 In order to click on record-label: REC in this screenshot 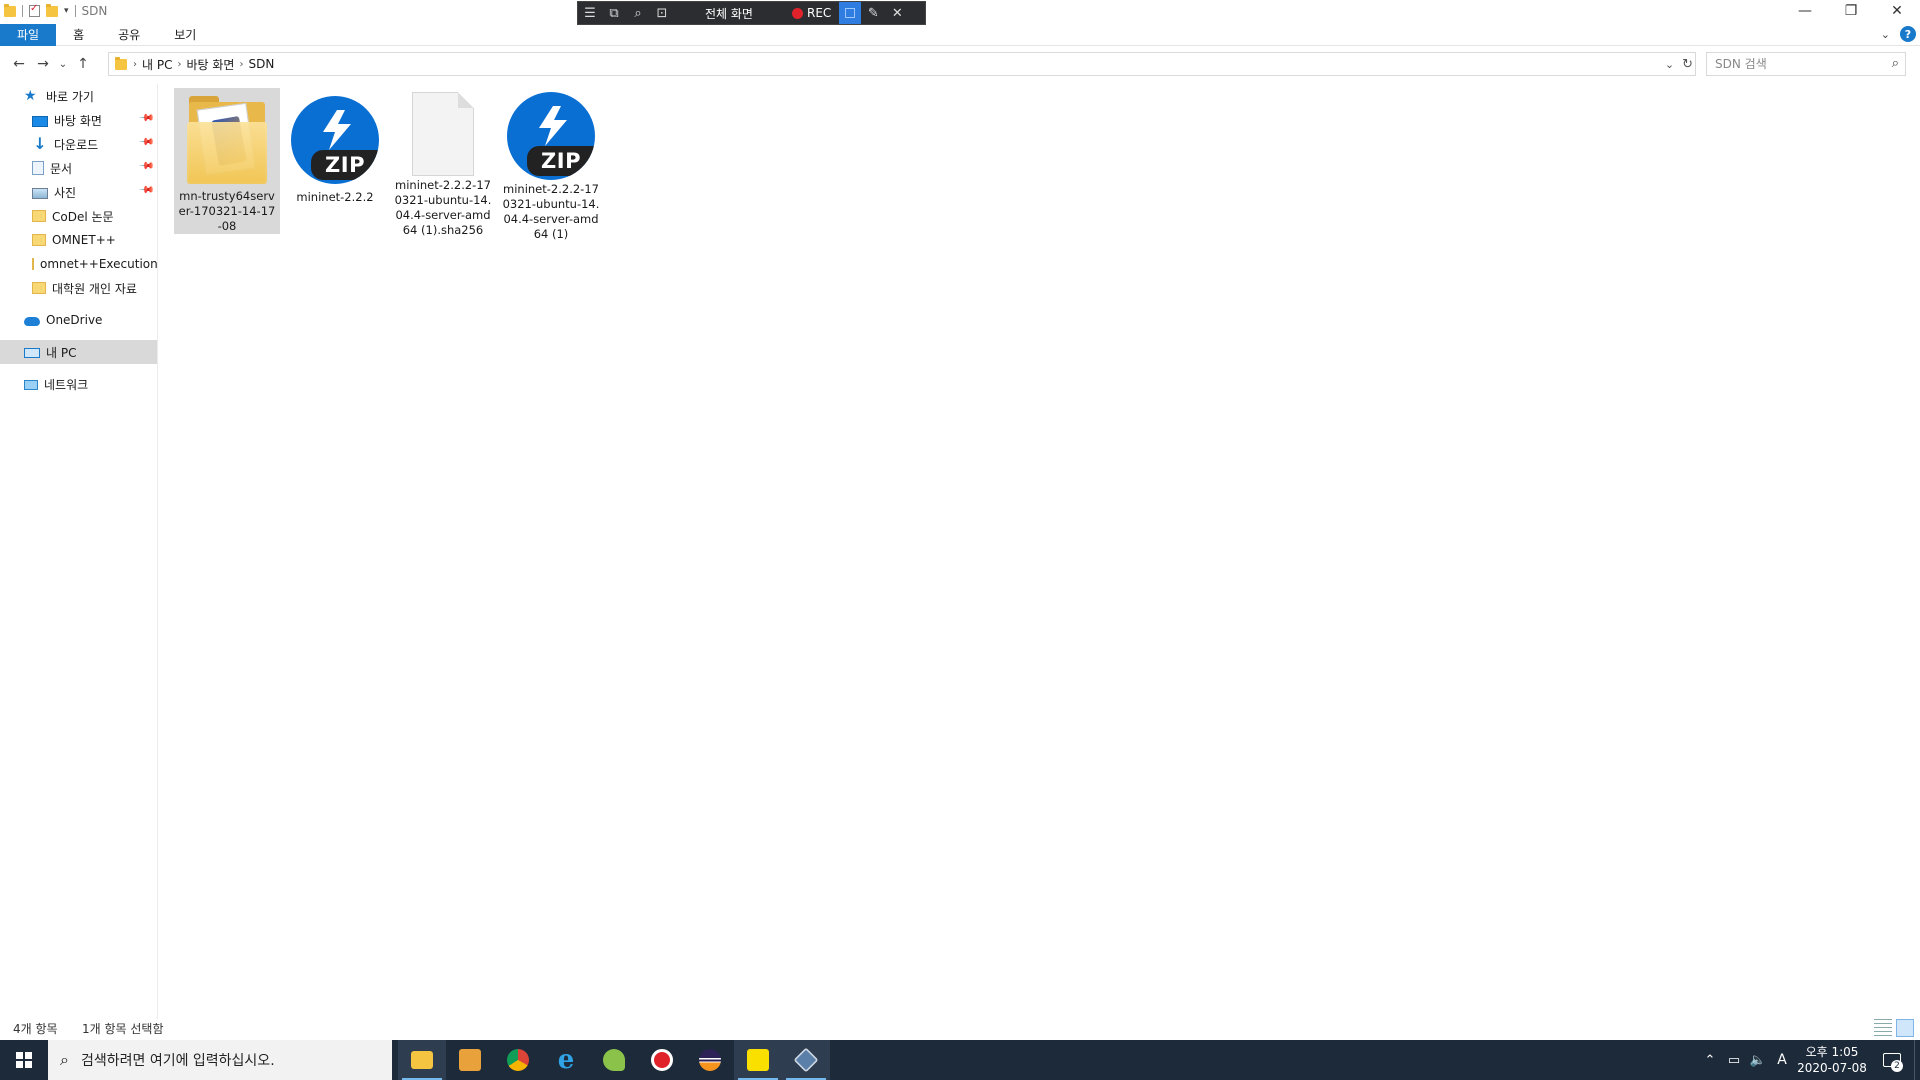, I will do `click(819, 13)`.